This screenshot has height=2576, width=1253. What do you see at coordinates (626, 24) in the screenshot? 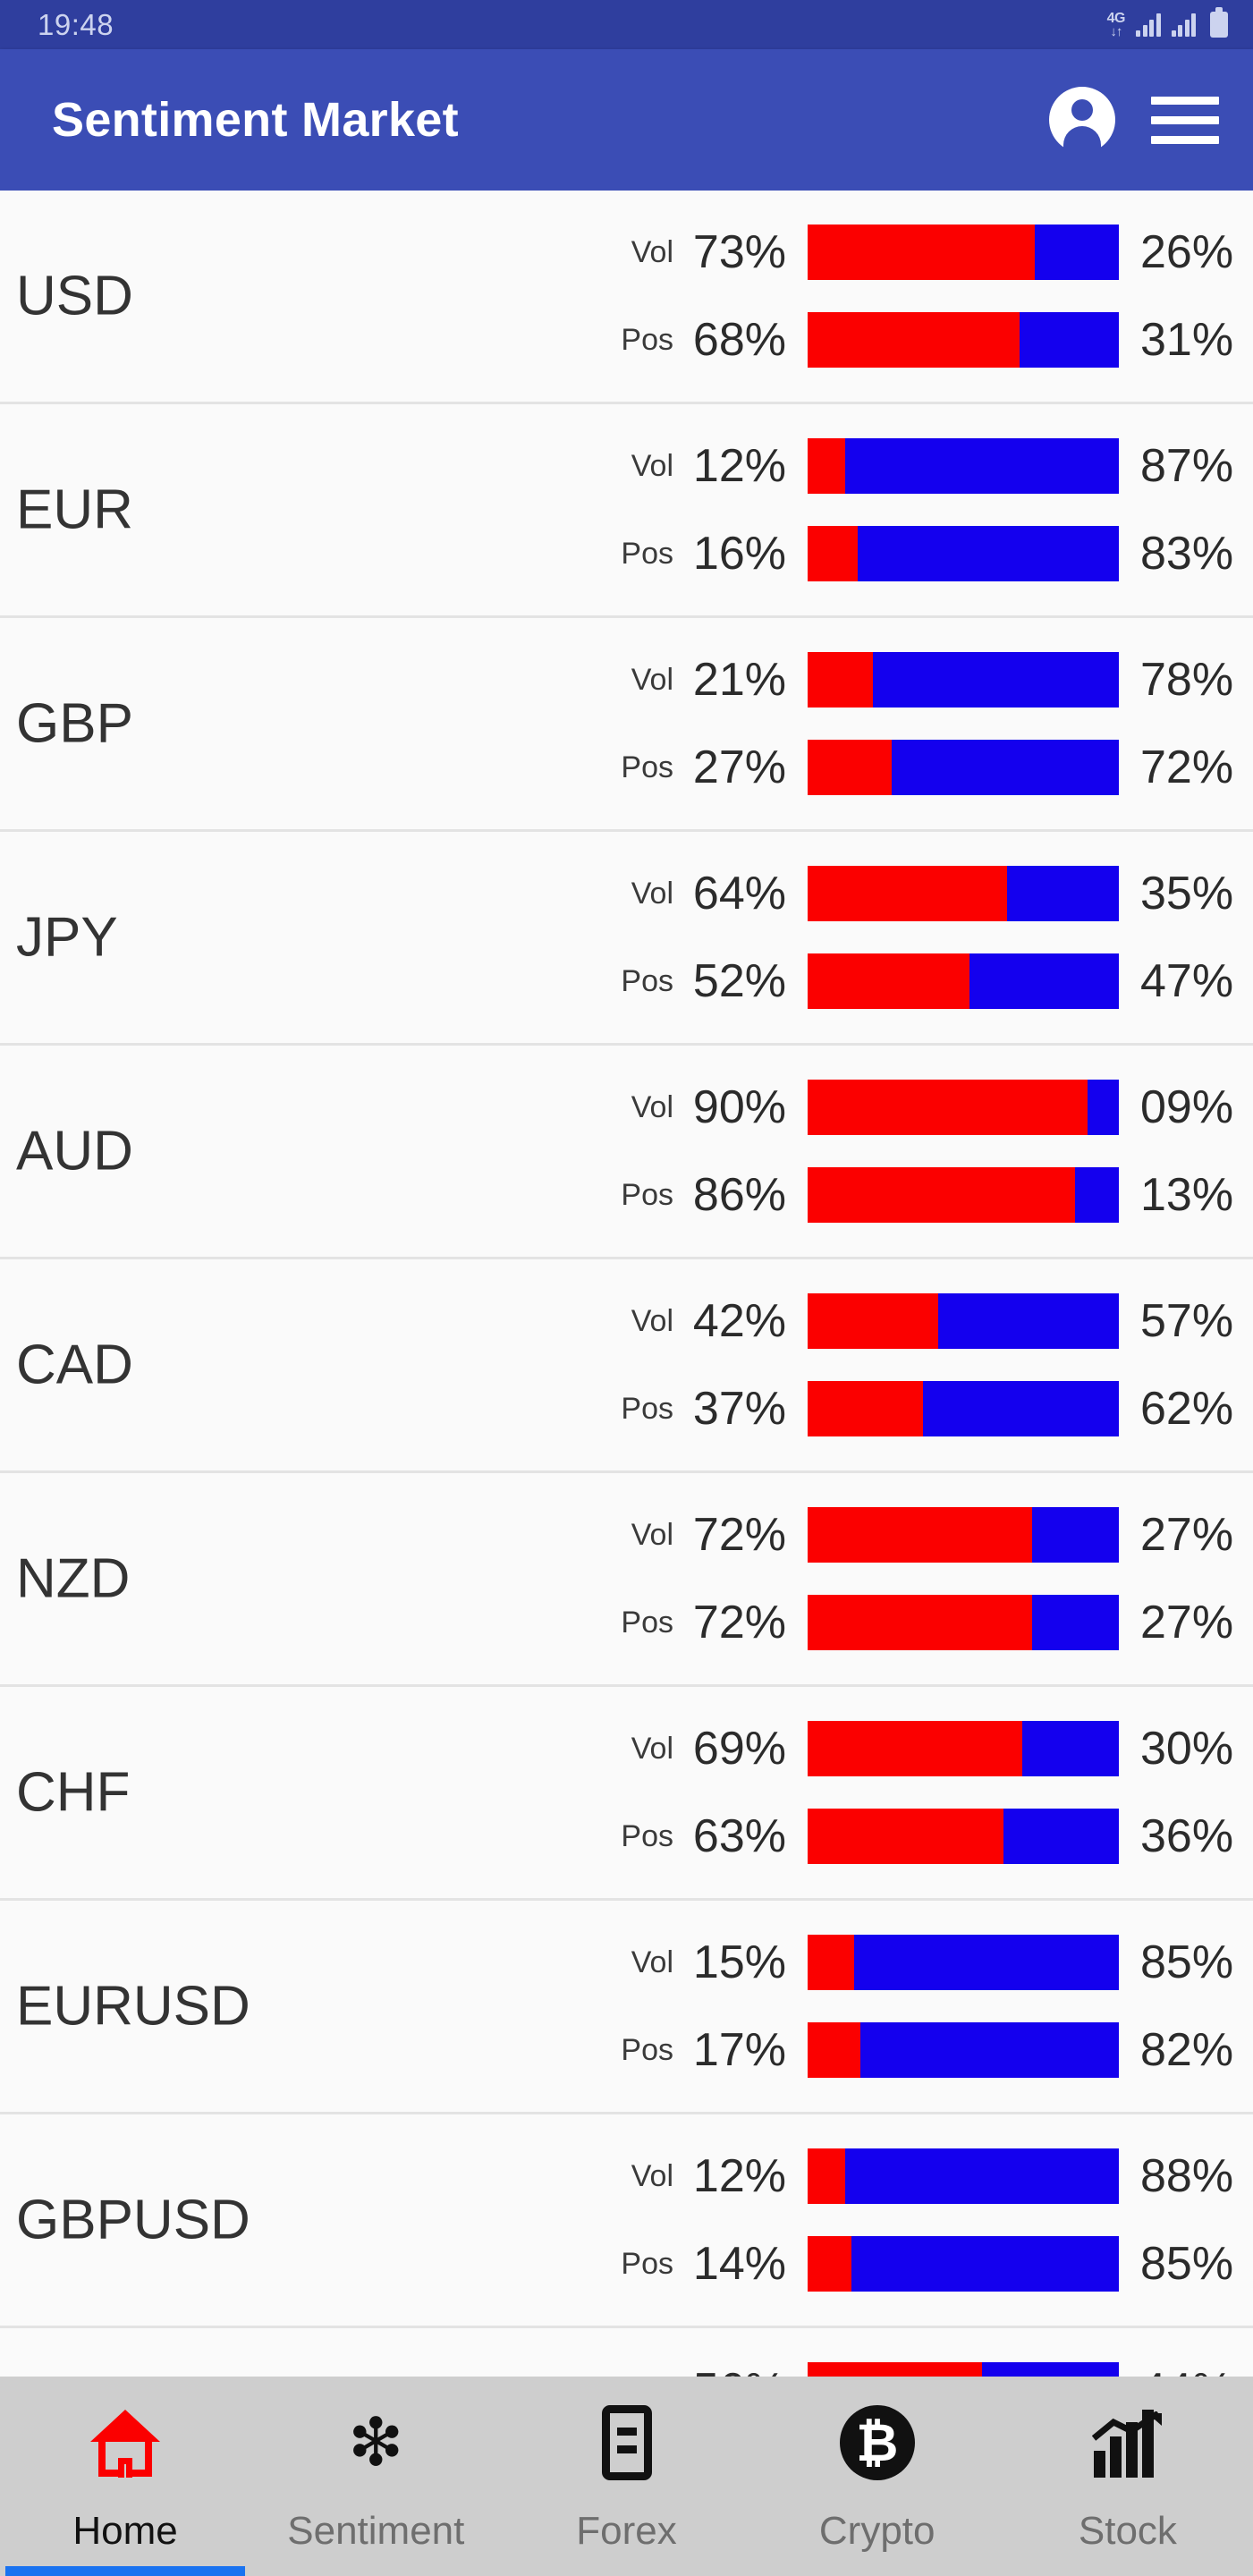
I see `status-bar: 19:48 4G ↓↑` at bounding box center [626, 24].